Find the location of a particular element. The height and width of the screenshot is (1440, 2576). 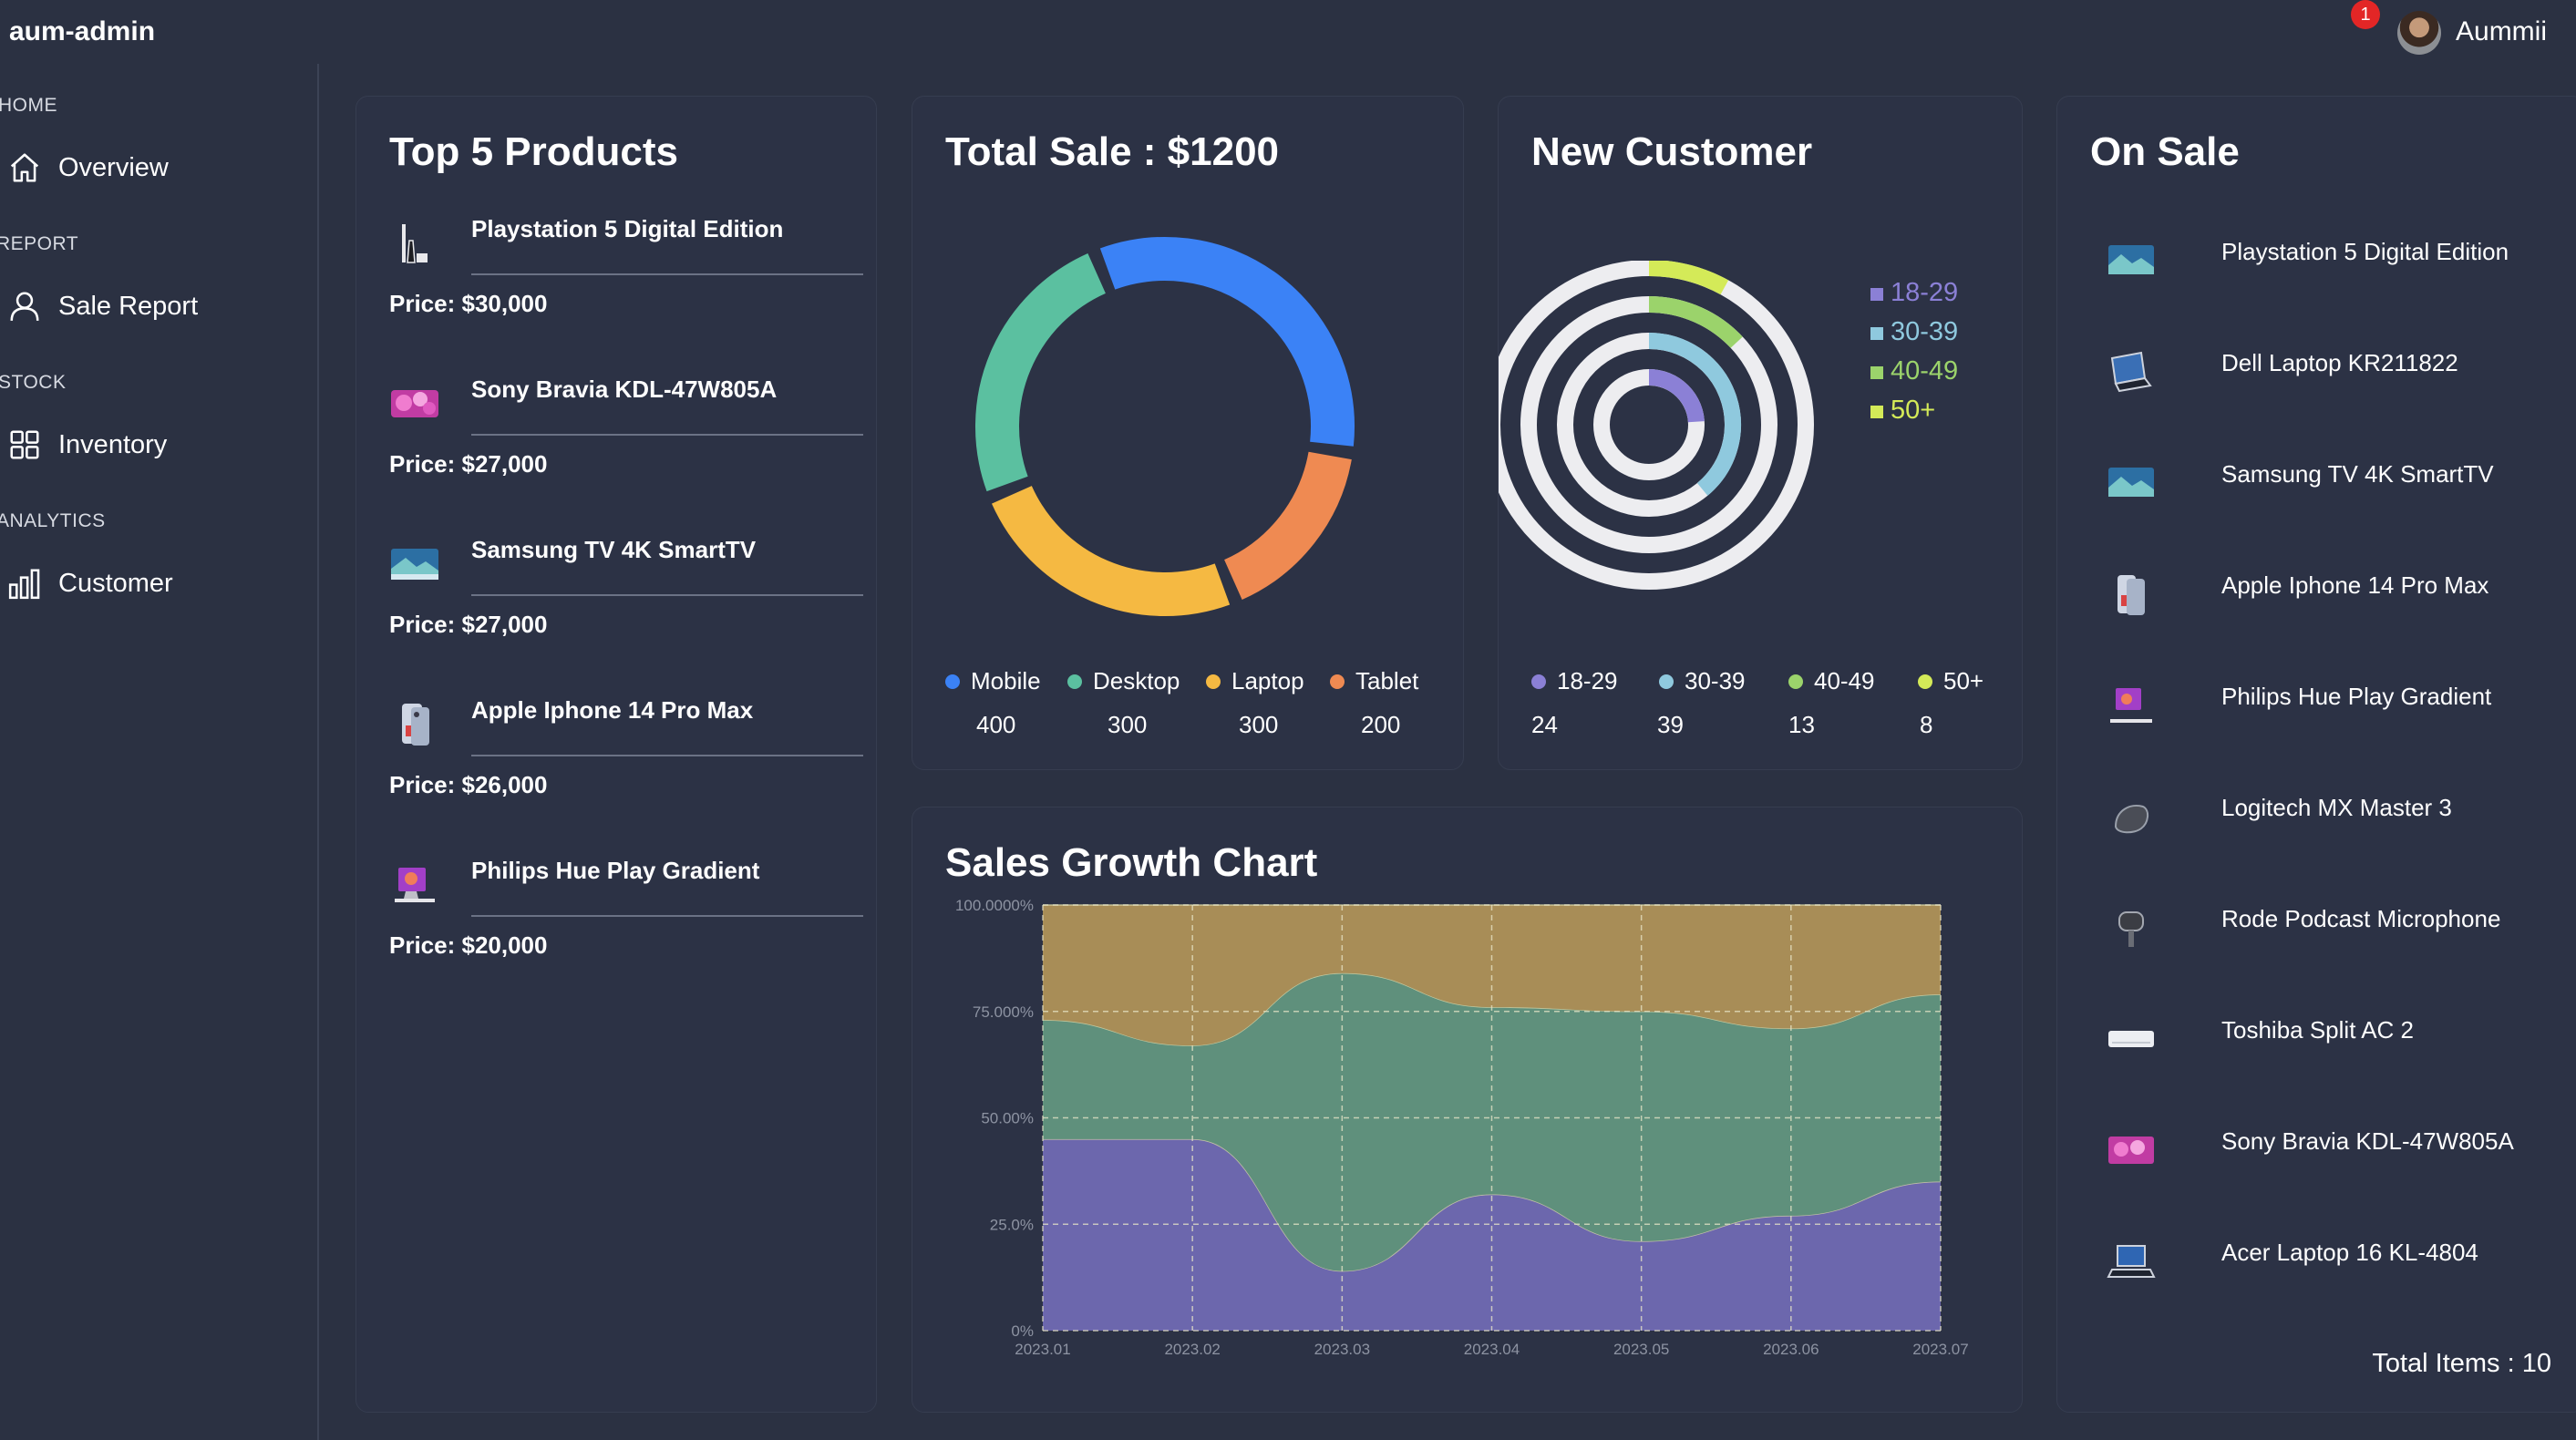

microphone-icon is located at coordinates (2131, 929).